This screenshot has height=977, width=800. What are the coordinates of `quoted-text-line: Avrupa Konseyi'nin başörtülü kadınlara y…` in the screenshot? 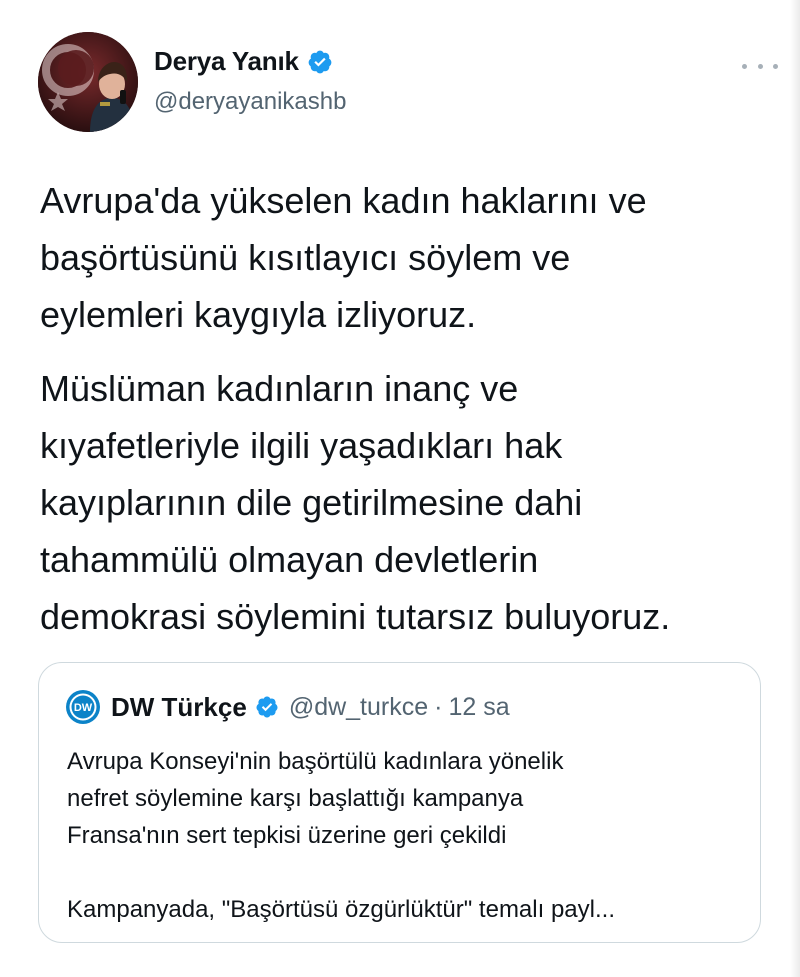 It's located at (315, 761).